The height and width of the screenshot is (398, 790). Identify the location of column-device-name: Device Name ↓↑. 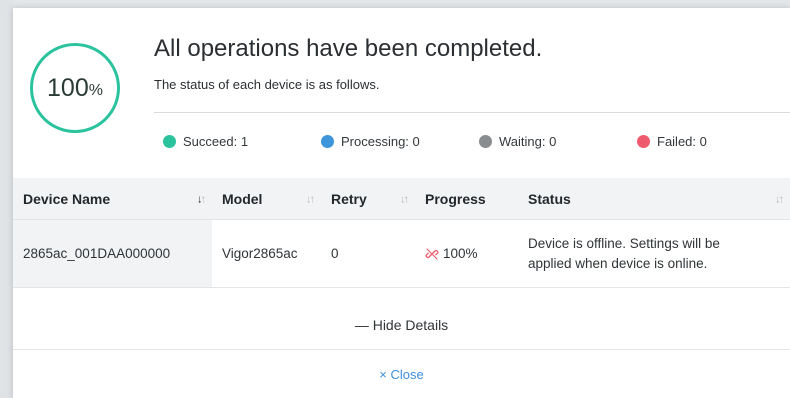
(112, 198).